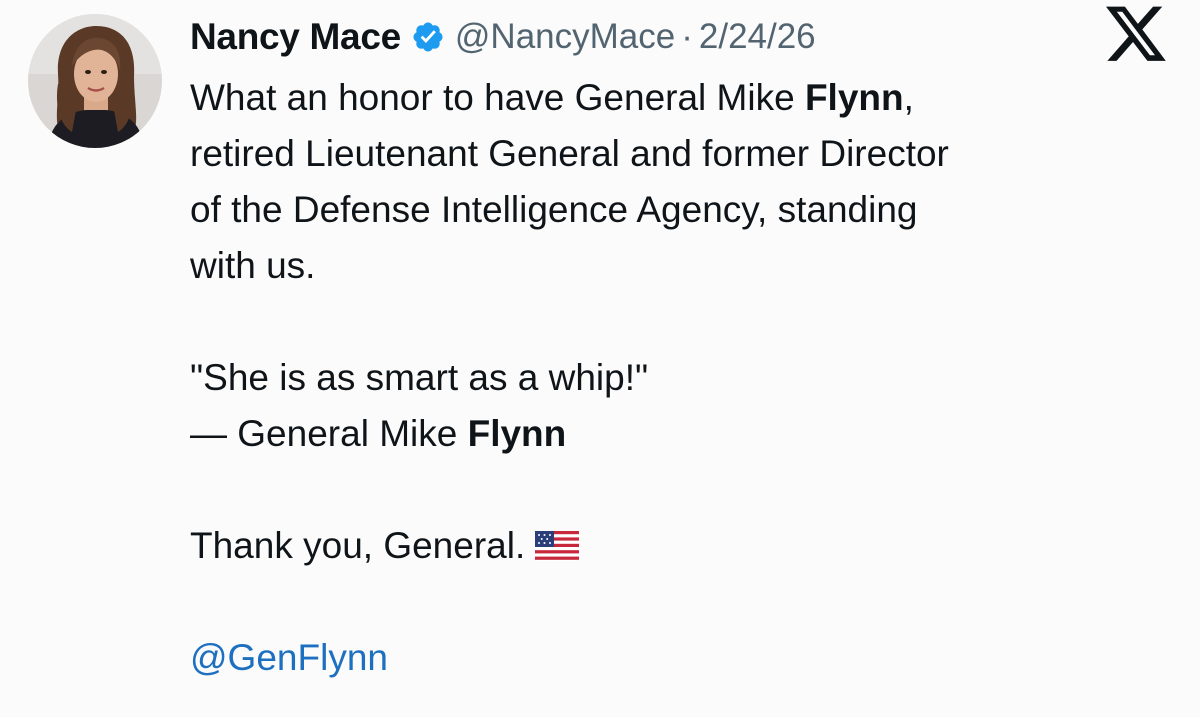  Describe the element at coordinates (358, 545) in the screenshot. I see `text-segment: Thank you, General.` at that location.